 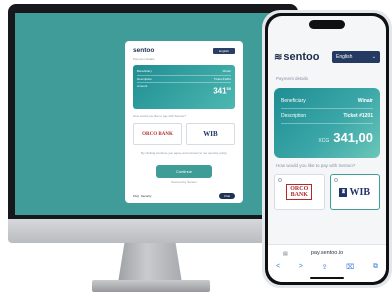 What do you see at coordinates (344, 57) in the screenshot?
I see `language-value: English` at bounding box center [344, 57].